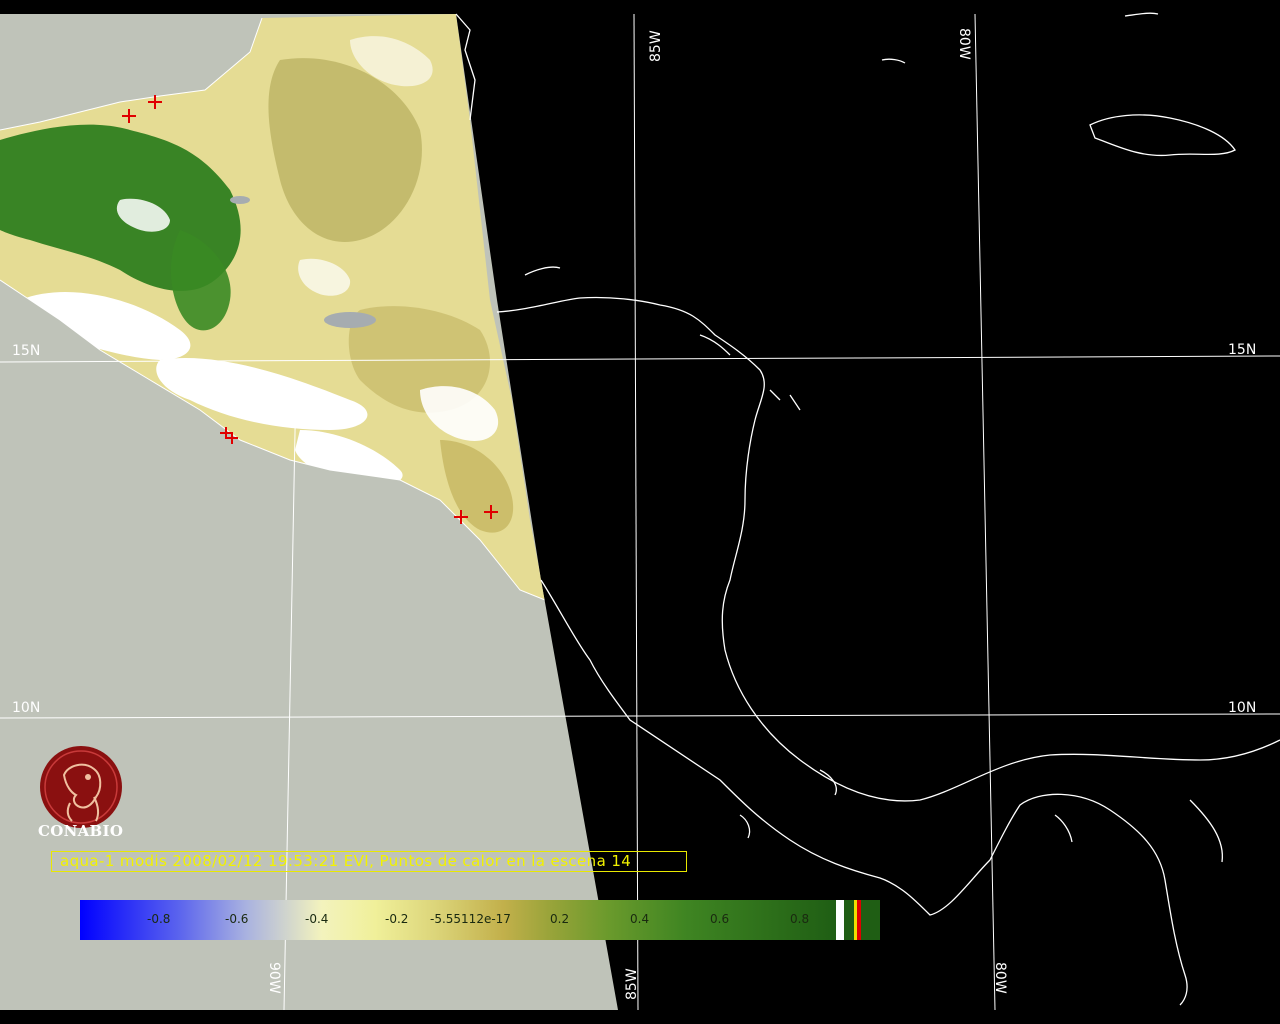  Describe the element at coordinates (470, 919) in the screenshot. I see `colorbar-tick: -5.55112e-17` at that location.